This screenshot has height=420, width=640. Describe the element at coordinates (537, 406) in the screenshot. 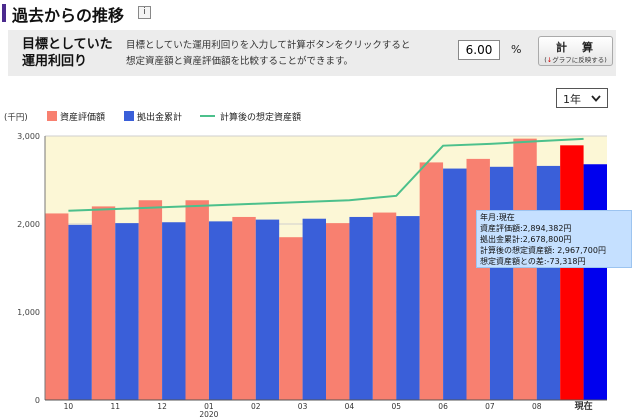

I see `x-tick-label: 08` at that location.